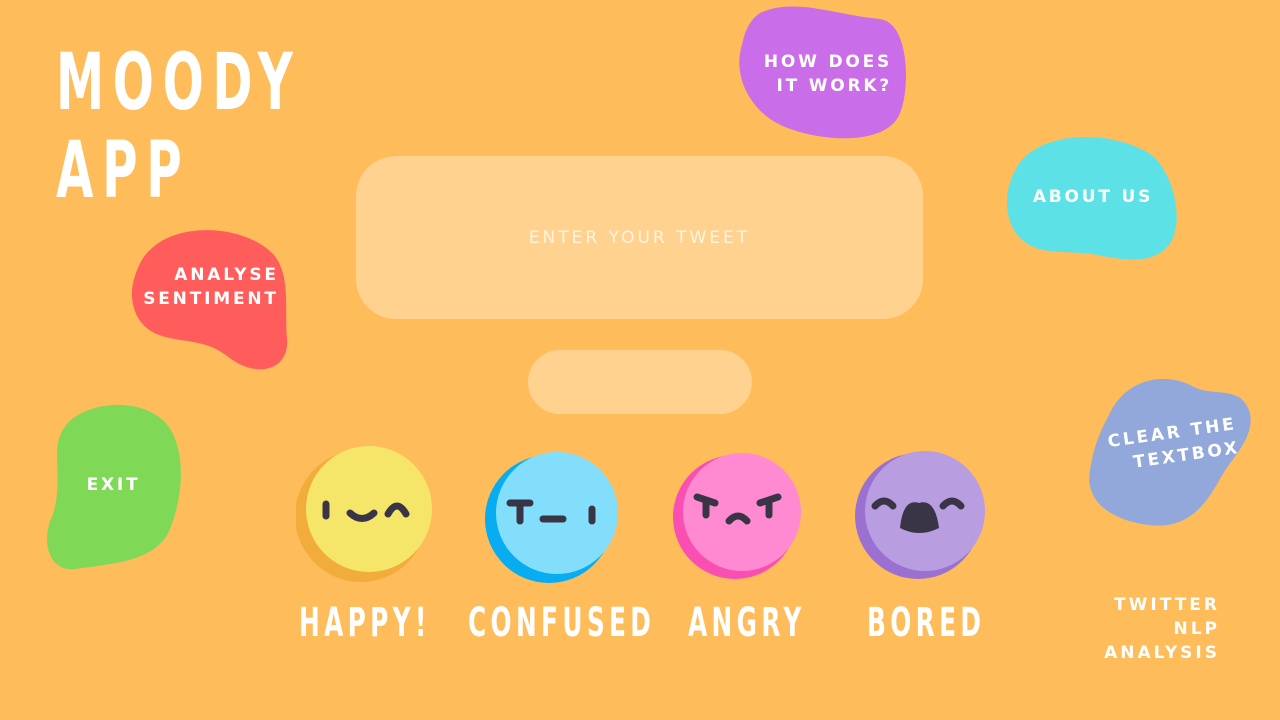 The height and width of the screenshot is (720, 1280). Describe the element at coordinates (226, 274) in the screenshot. I see `analyse-label-line1: ANALYSE` at that location.